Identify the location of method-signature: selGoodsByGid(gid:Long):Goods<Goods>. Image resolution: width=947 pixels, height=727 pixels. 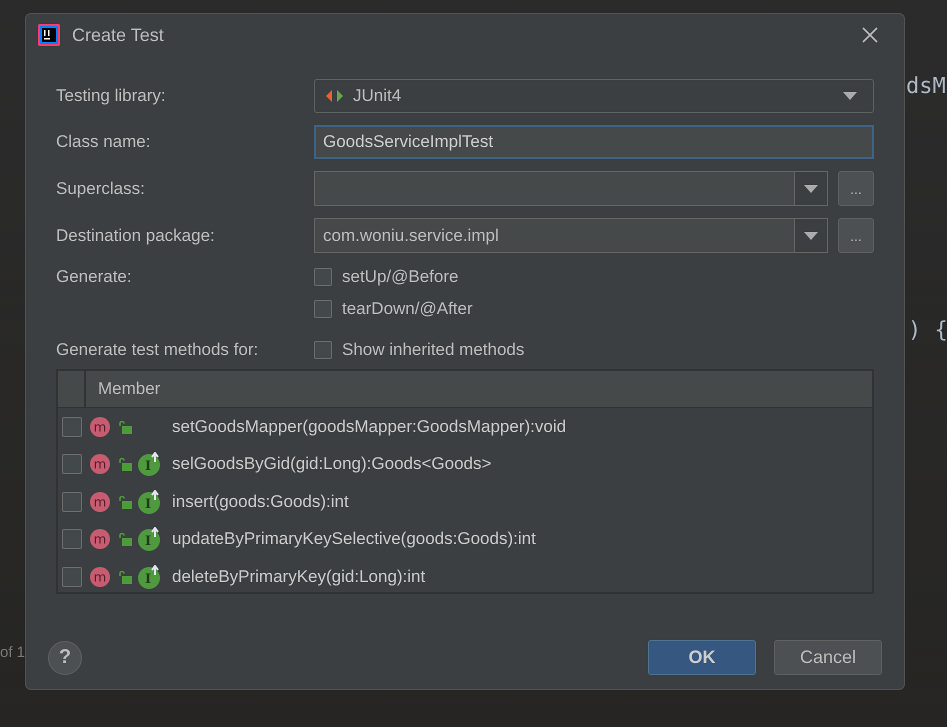
(332, 464).